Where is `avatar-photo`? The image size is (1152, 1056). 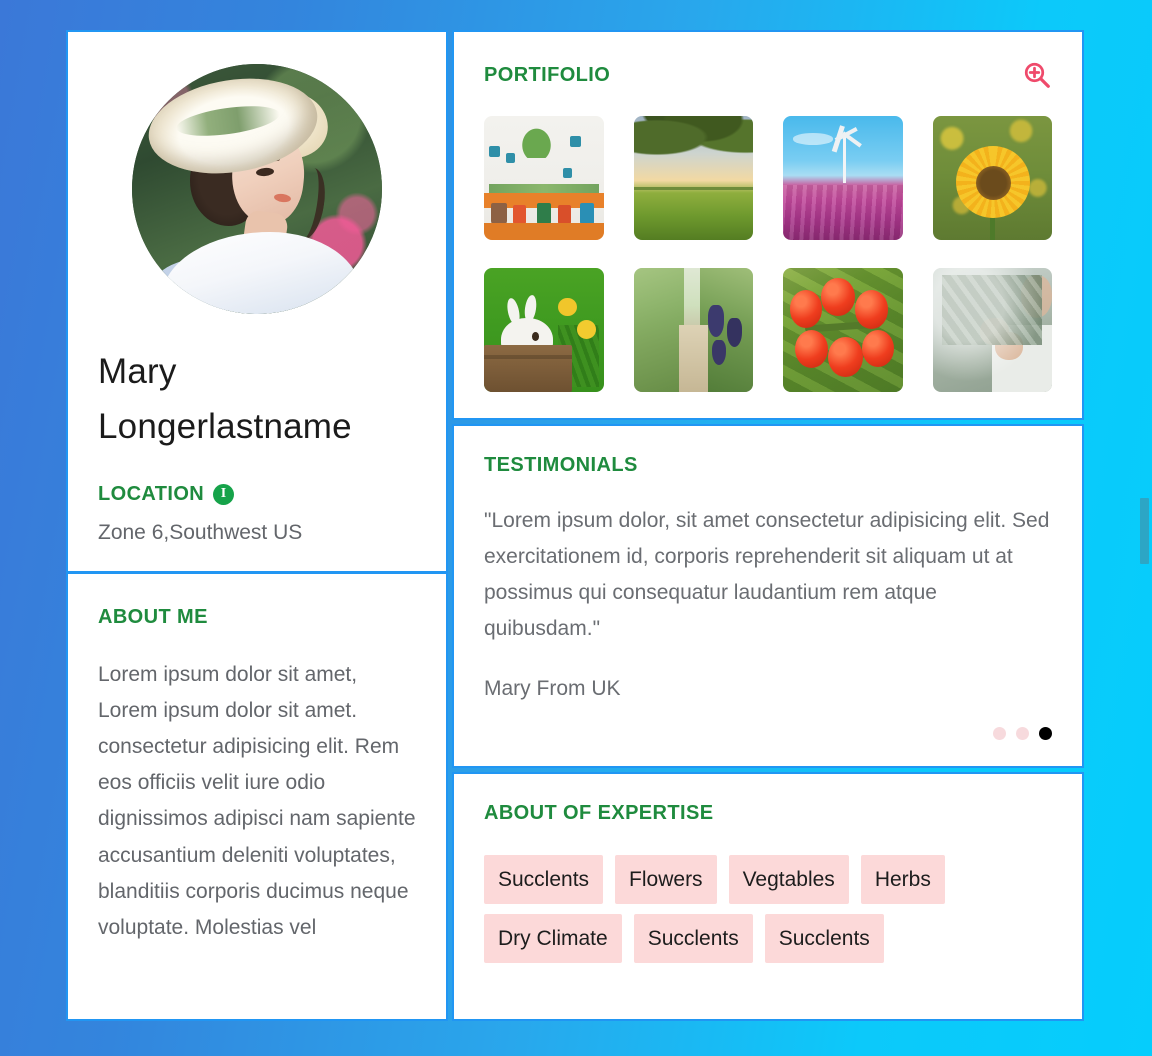 avatar-photo is located at coordinates (257, 189).